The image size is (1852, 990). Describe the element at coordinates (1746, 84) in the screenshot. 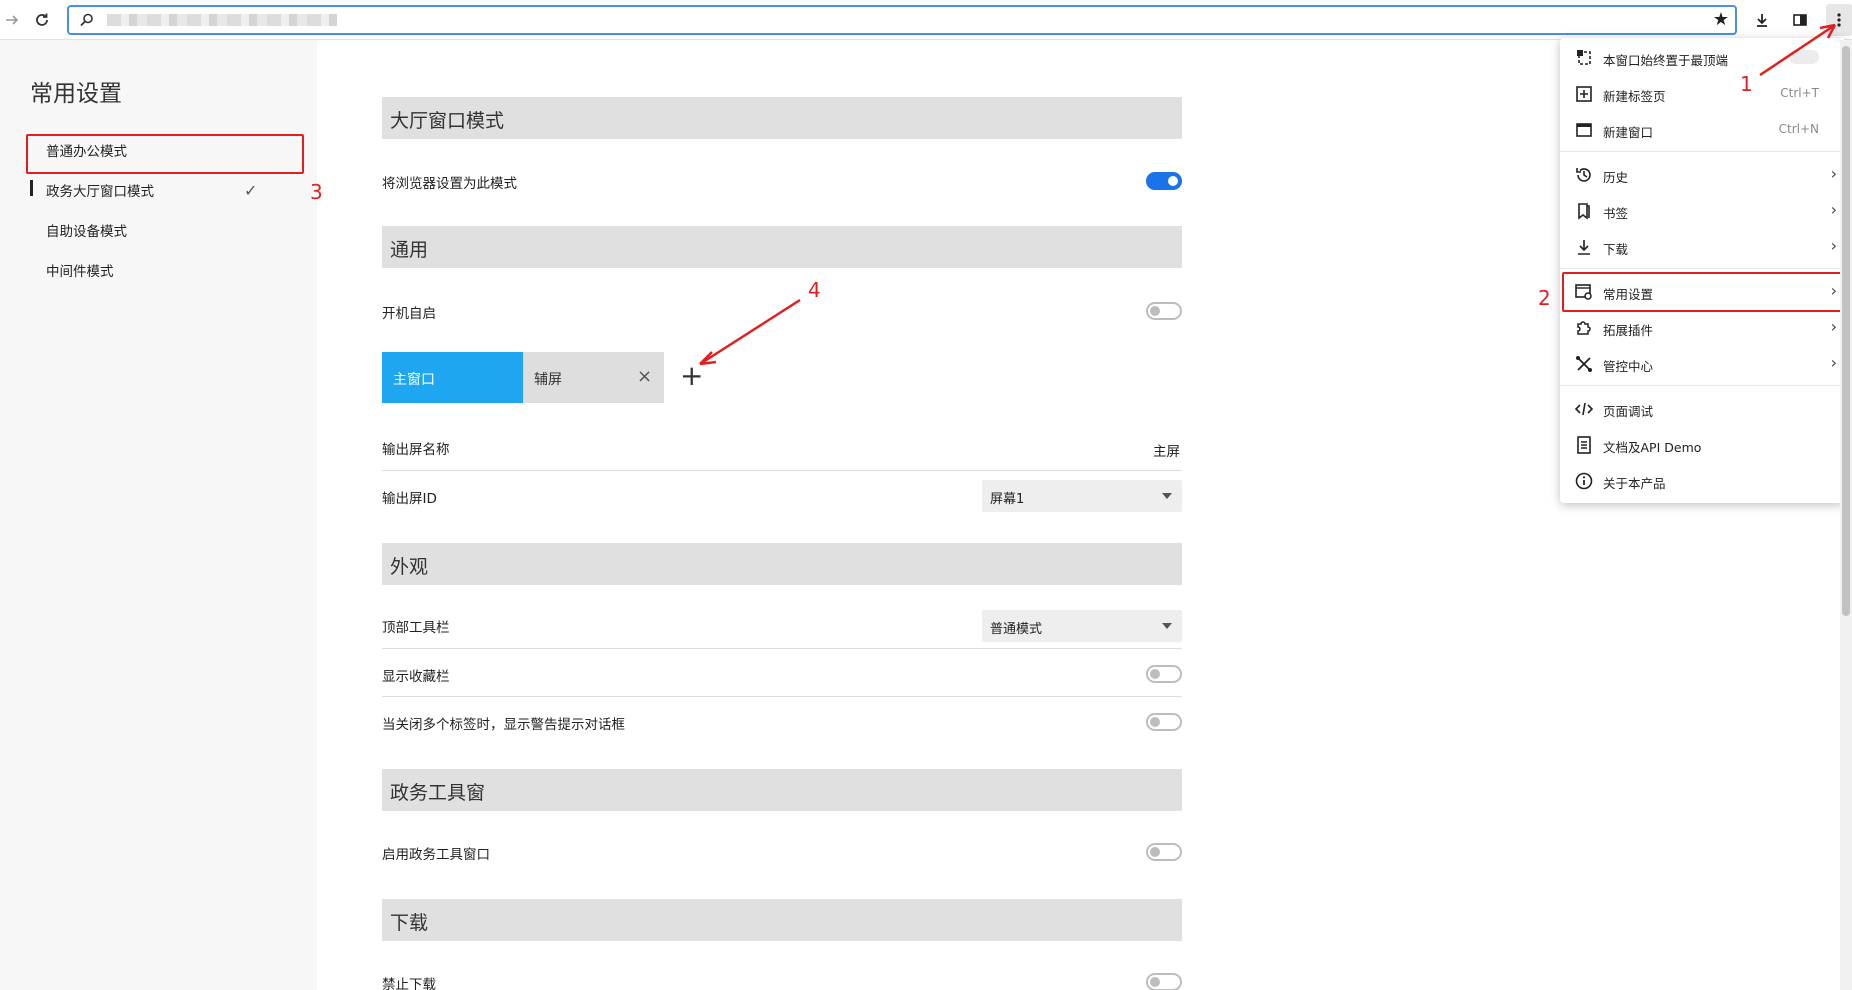

I see `annotation-1: 1` at that location.